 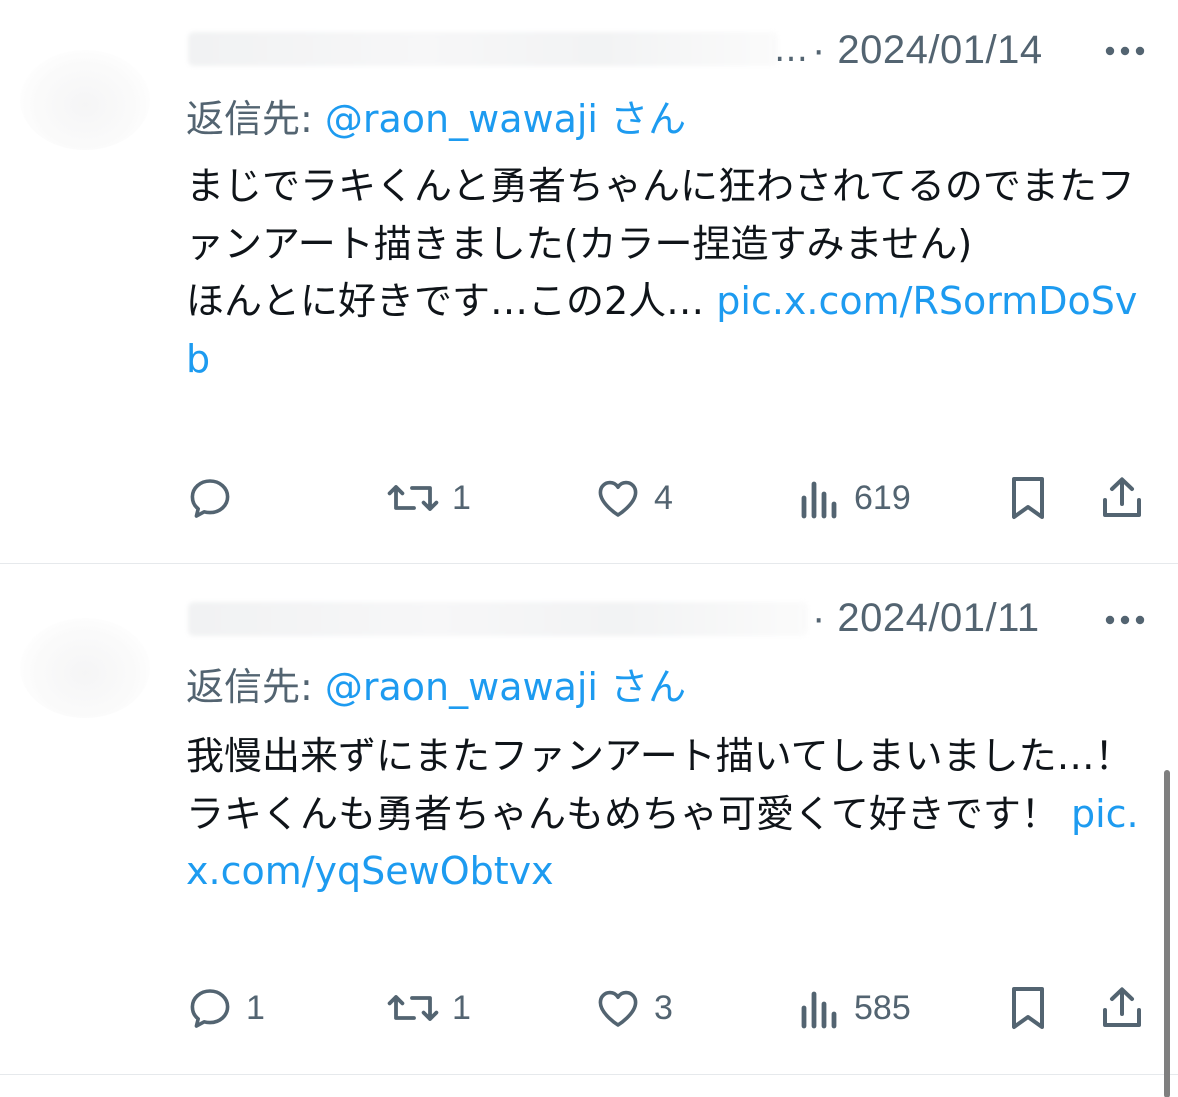 I want to click on views-button: 619, so click(x=854, y=498).